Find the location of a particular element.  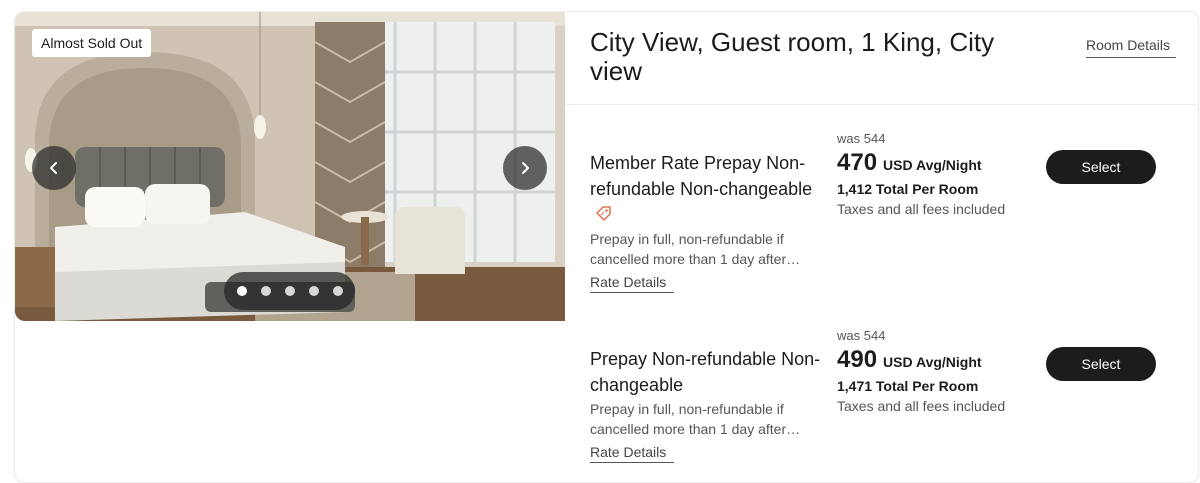

availability-badge: Almost Sold Out is located at coordinates (92, 43).